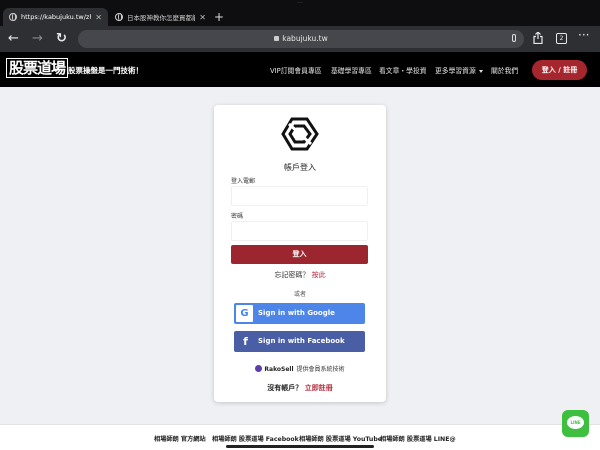 This screenshot has width=600, height=450. Describe the element at coordinates (583, 35) in the screenshot. I see `more-icon: ···` at that location.